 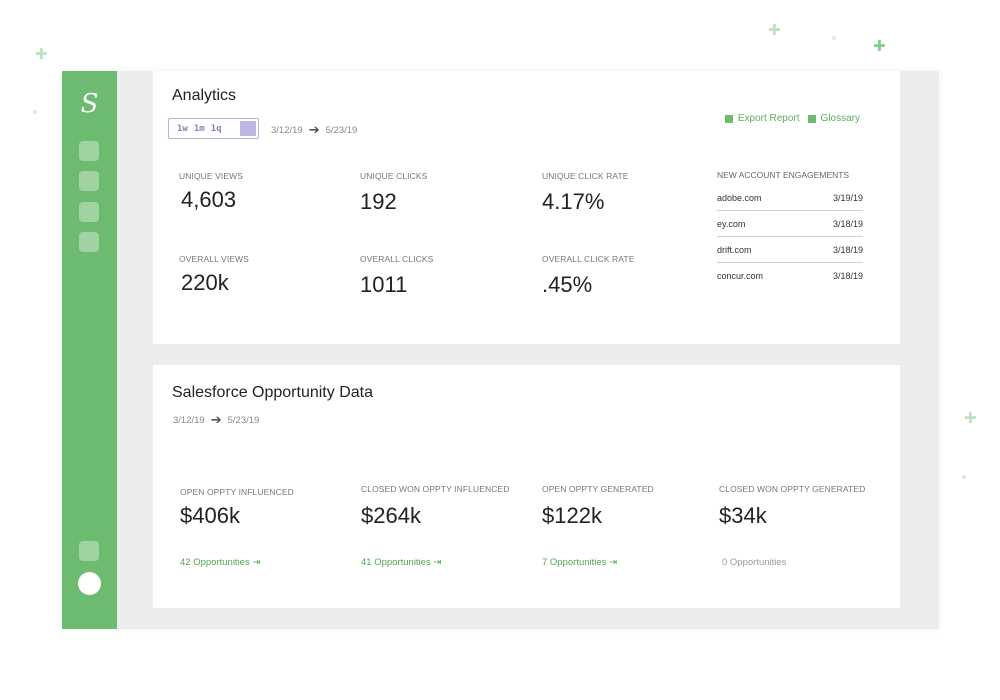 I want to click on metric-value: 192, so click(x=378, y=201).